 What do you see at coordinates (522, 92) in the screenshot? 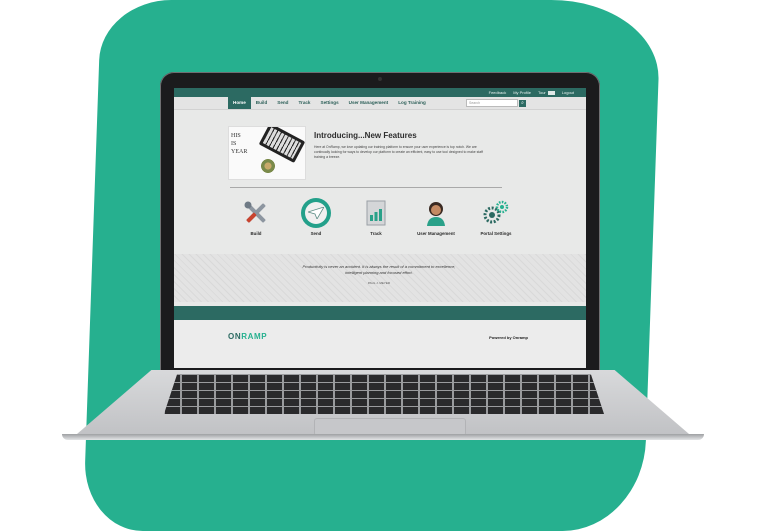
I see `my-profile-link: My Profile` at bounding box center [522, 92].